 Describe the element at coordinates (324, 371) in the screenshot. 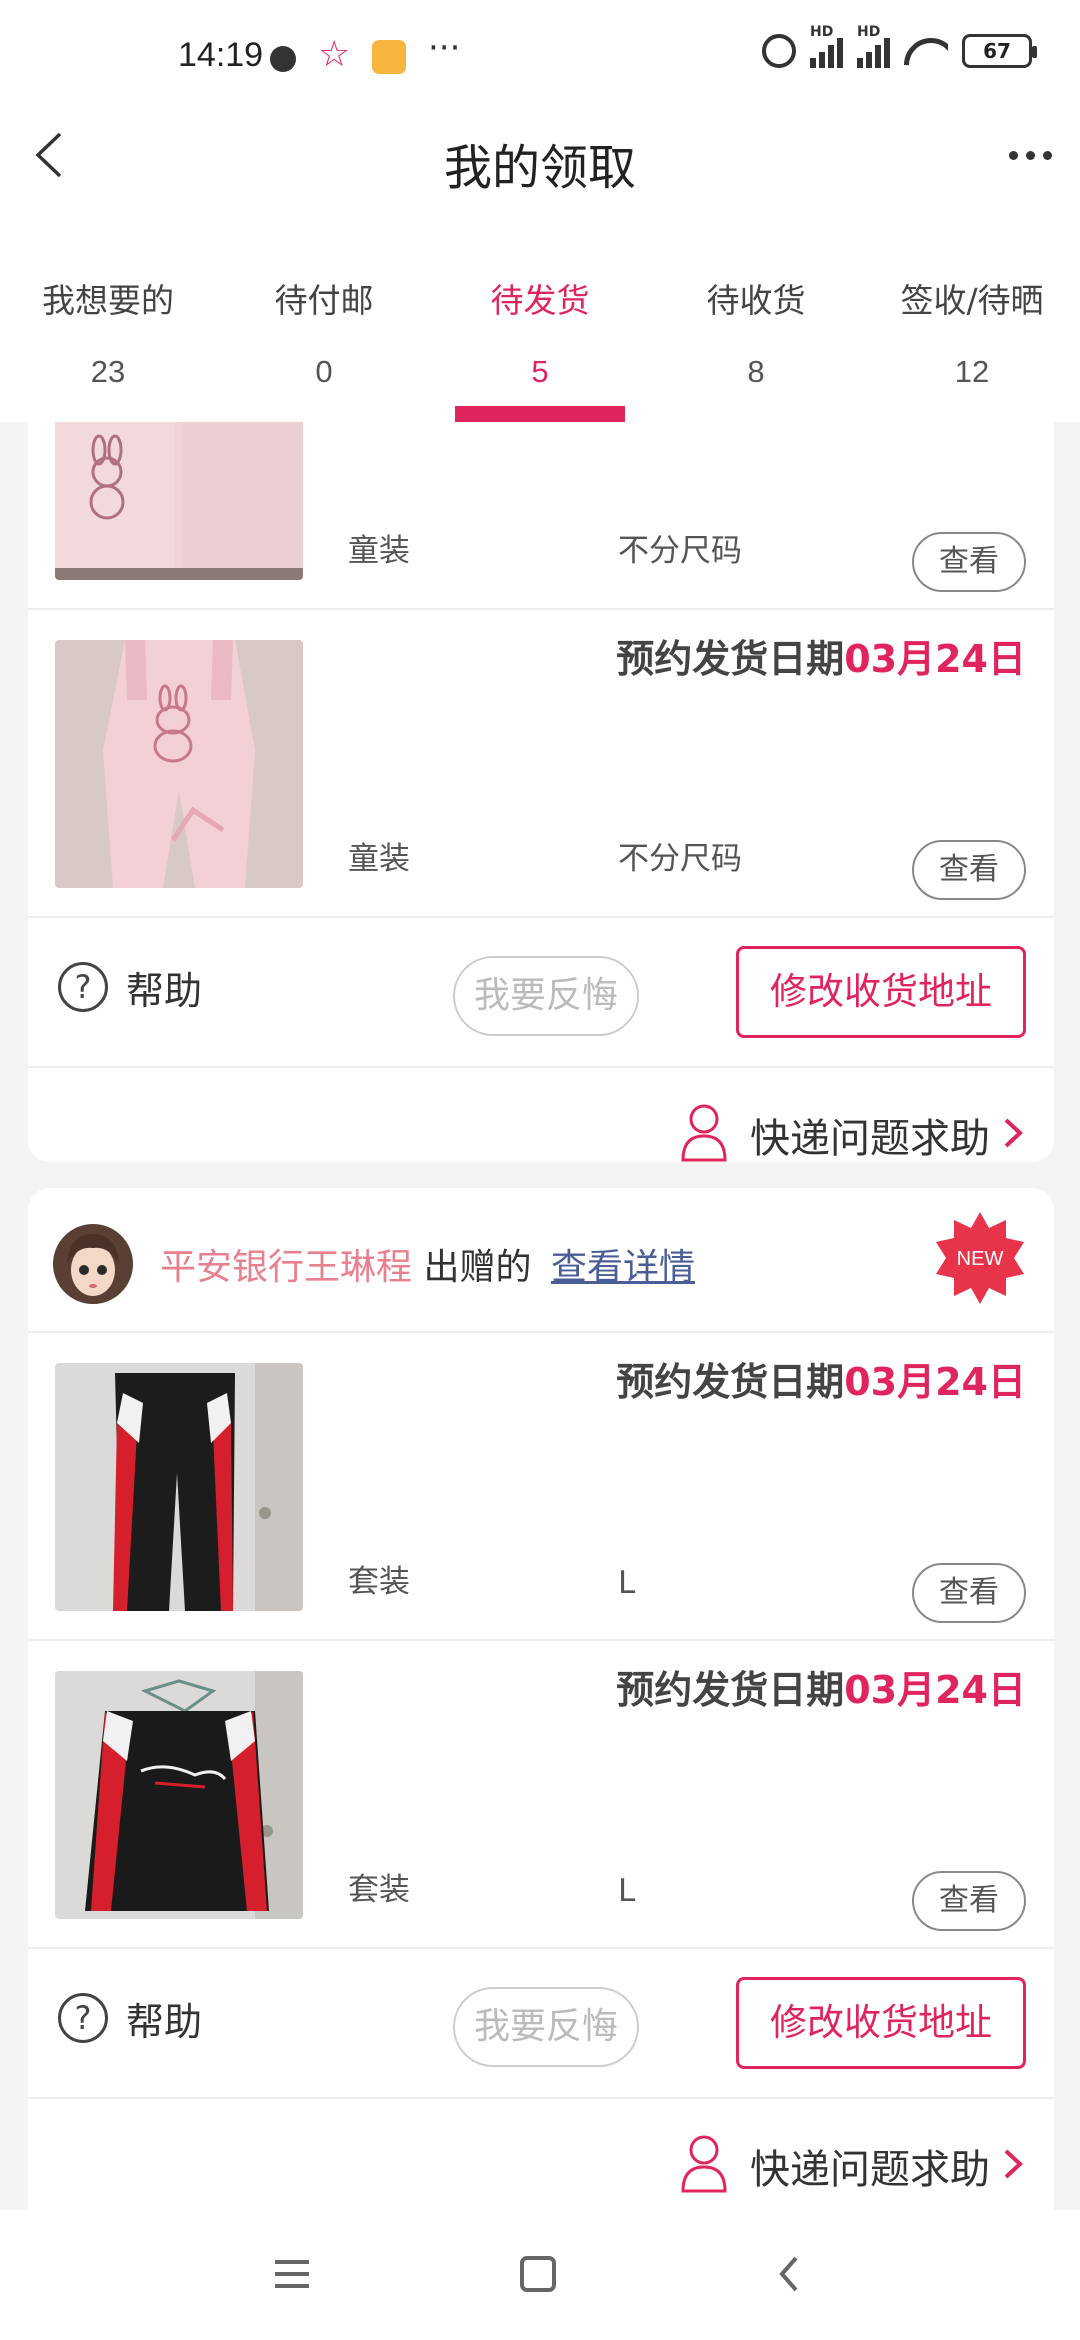

I see `tab-count: 0` at that location.